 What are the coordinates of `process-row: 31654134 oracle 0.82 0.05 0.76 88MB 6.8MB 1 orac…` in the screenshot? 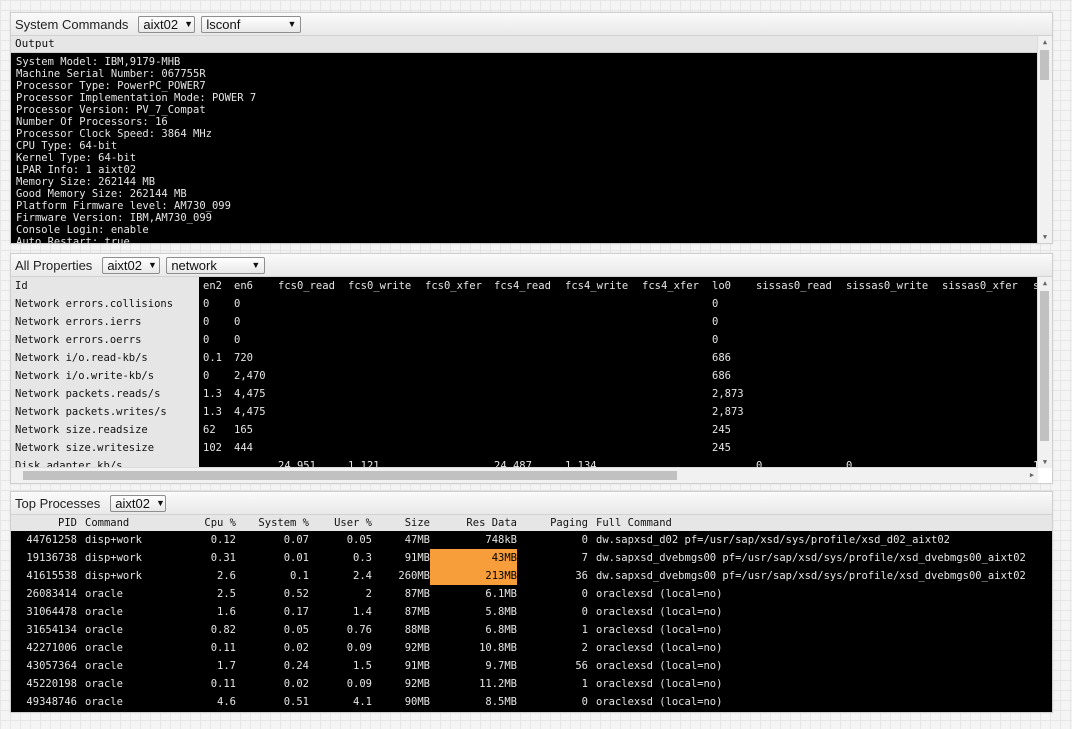 It's located at (531, 630).